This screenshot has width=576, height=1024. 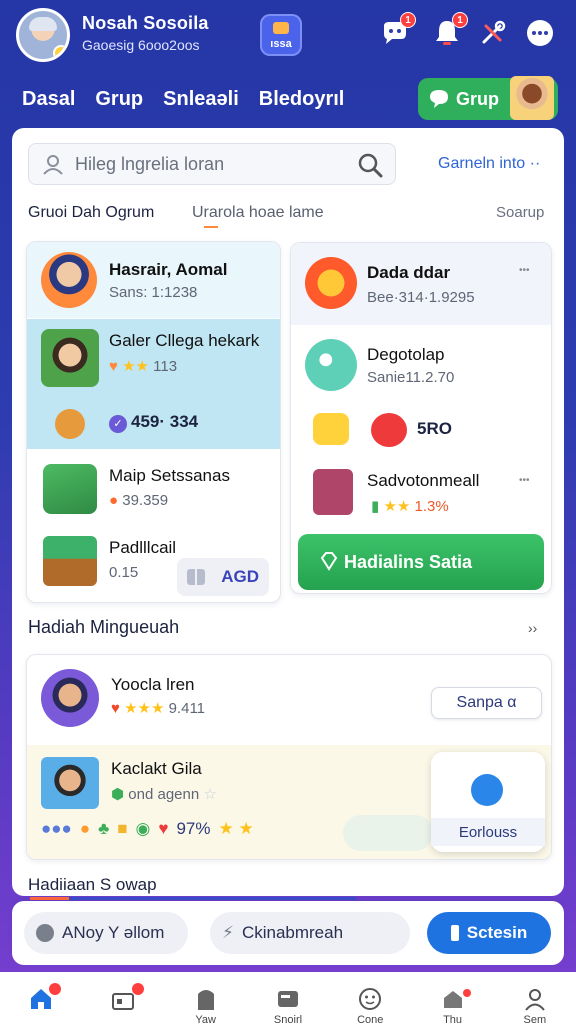 I want to click on monster-icon, so click(x=331, y=365).